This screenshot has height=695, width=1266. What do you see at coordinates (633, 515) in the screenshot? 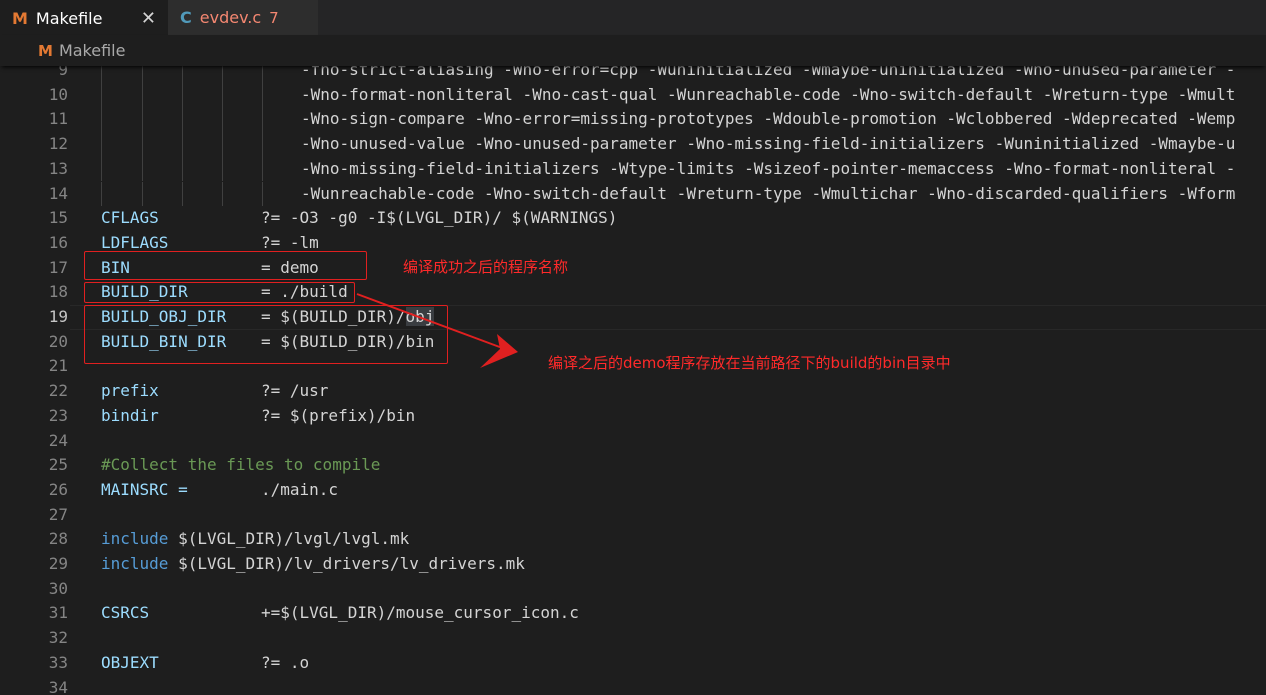
I see `code-line: 27` at bounding box center [633, 515].